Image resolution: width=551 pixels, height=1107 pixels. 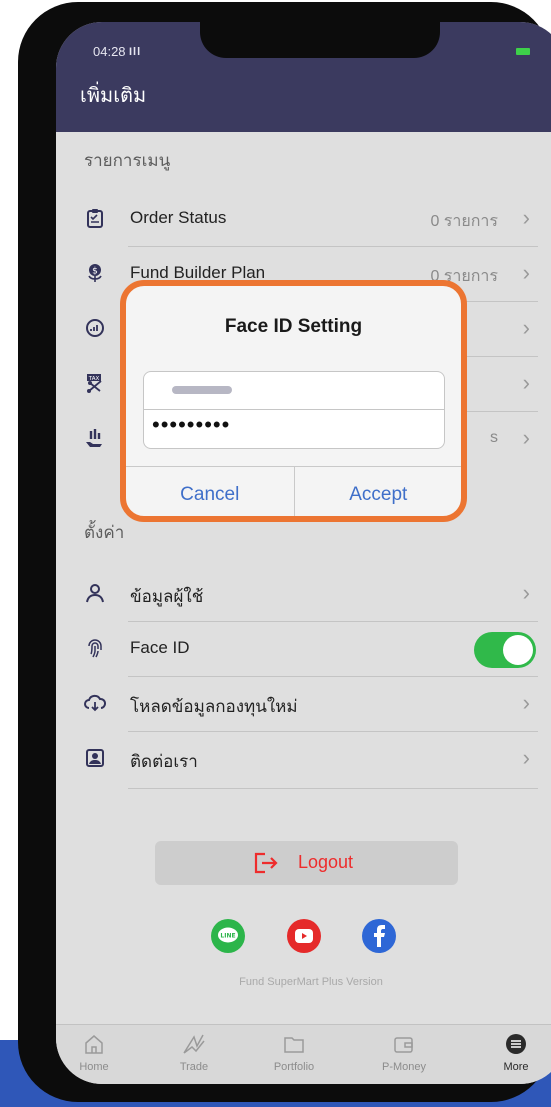 I want to click on dialog-fields: •••••••••, so click(x=294, y=410).